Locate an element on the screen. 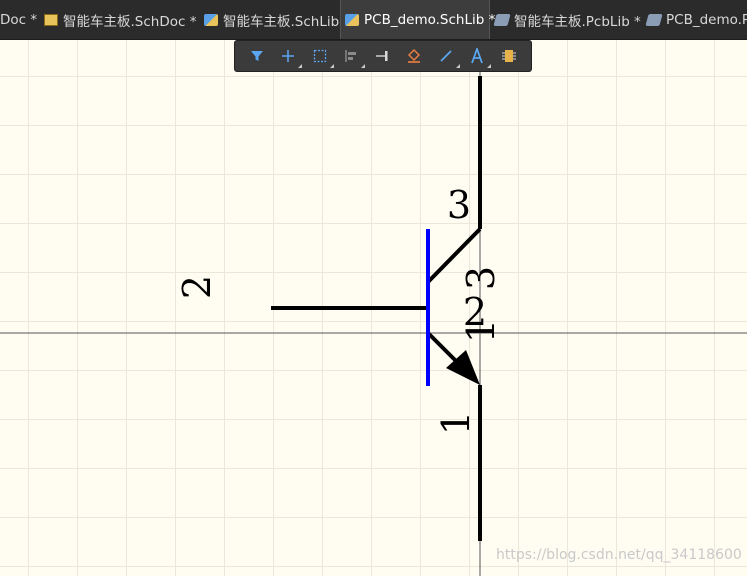  add-icon is located at coordinates (288, 56).